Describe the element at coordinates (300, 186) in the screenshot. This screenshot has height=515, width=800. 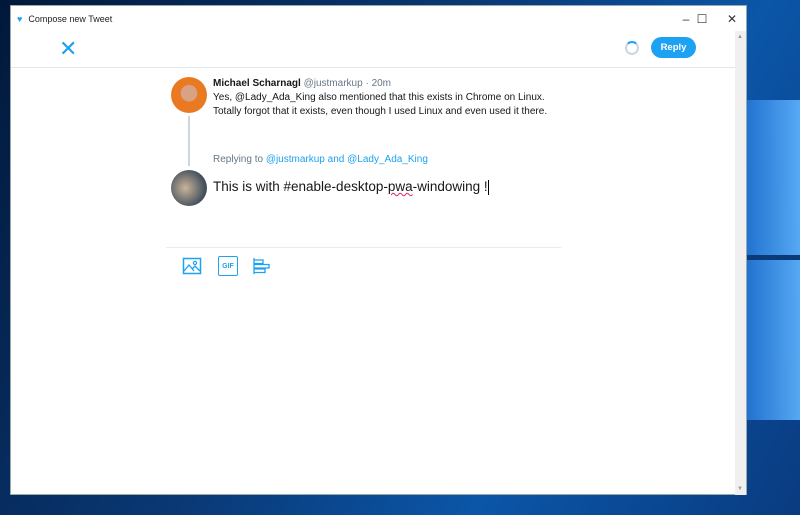
I see `compose-text: This is with #enable-desktop-` at that location.